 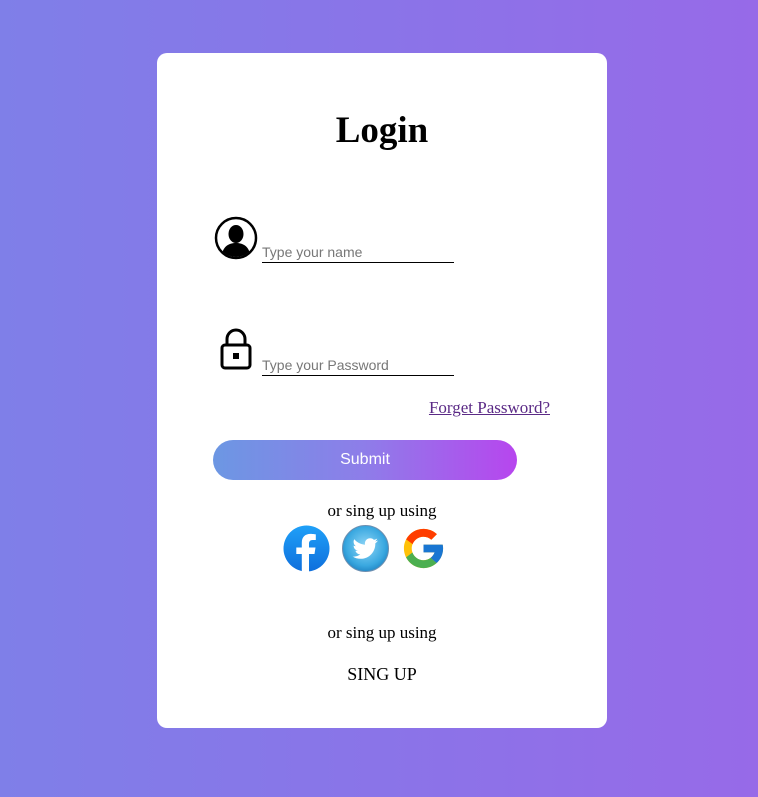 I want to click on name-input, so click(x=358, y=252).